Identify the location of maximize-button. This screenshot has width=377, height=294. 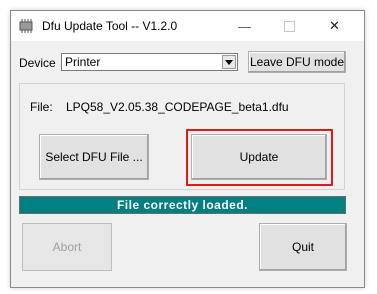
(289, 26).